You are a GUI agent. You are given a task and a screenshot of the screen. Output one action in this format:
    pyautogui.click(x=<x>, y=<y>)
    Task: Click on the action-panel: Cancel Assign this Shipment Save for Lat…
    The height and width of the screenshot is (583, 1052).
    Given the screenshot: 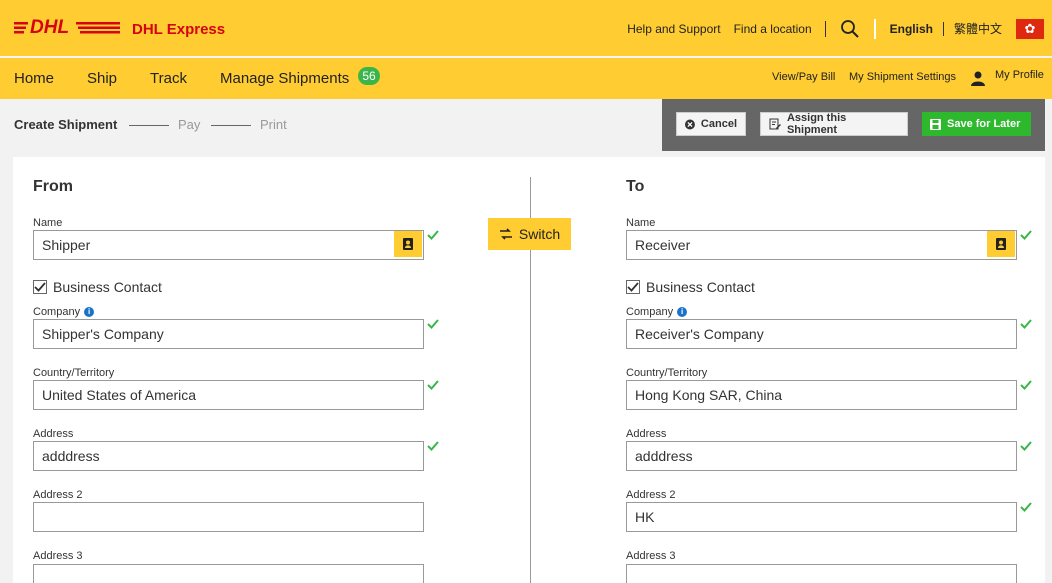 What is the action you would take?
    pyautogui.click(x=853, y=125)
    